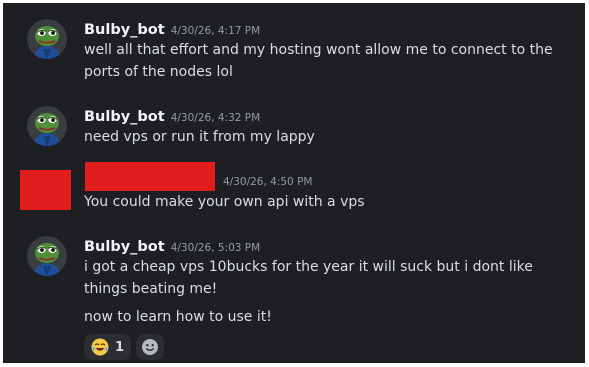  Describe the element at coordinates (215, 31) in the screenshot. I see `timestamp: 4/30/26, 4:17 PM` at that location.